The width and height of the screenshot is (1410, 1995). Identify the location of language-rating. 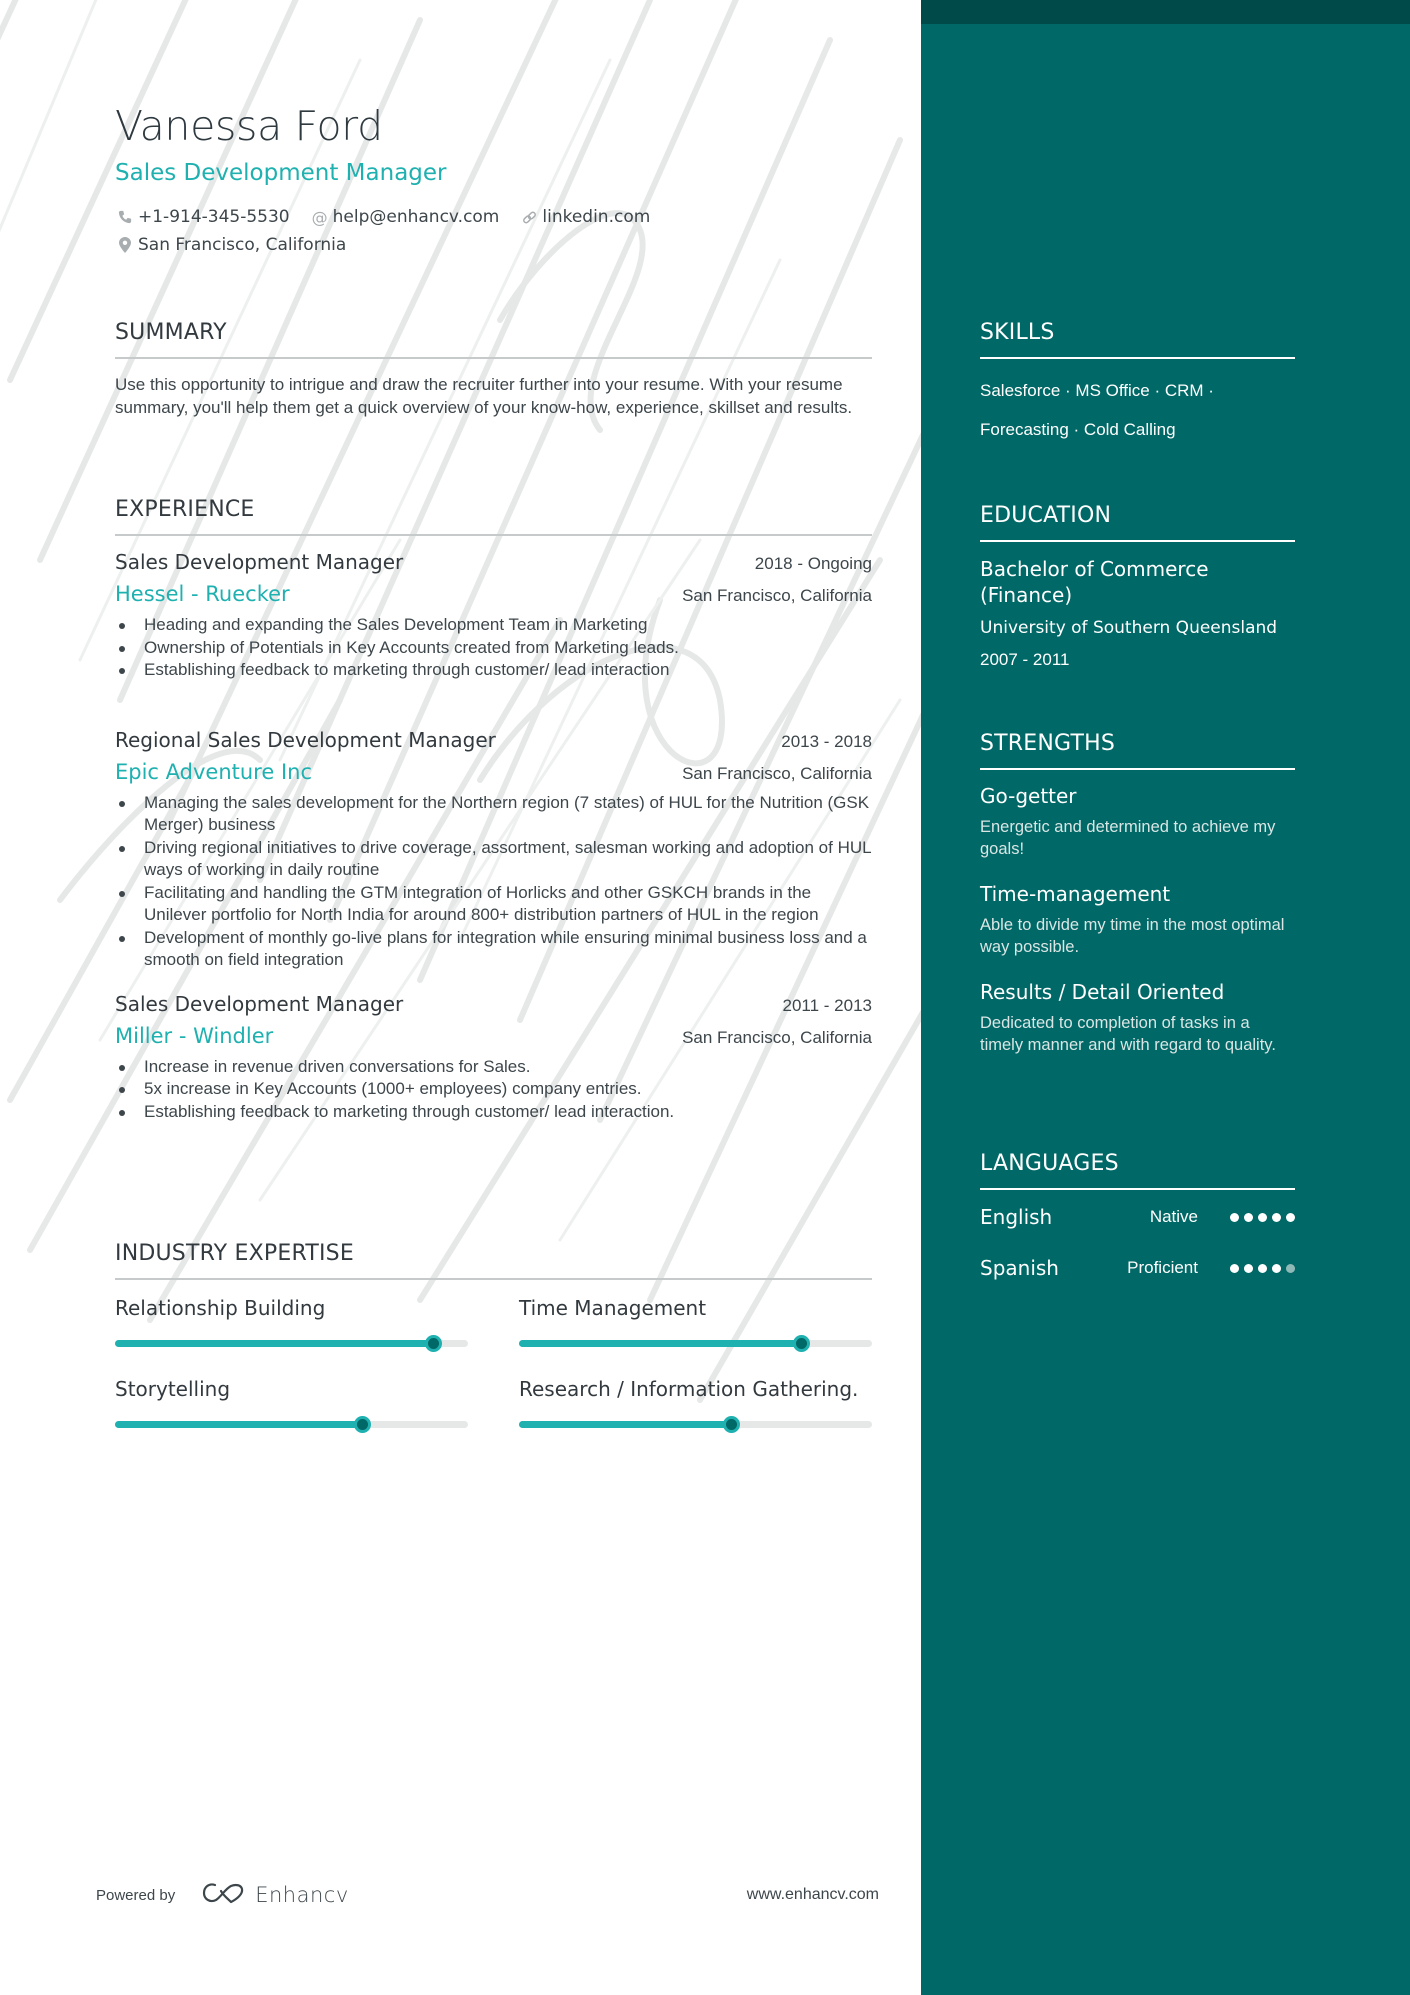
(1262, 1268).